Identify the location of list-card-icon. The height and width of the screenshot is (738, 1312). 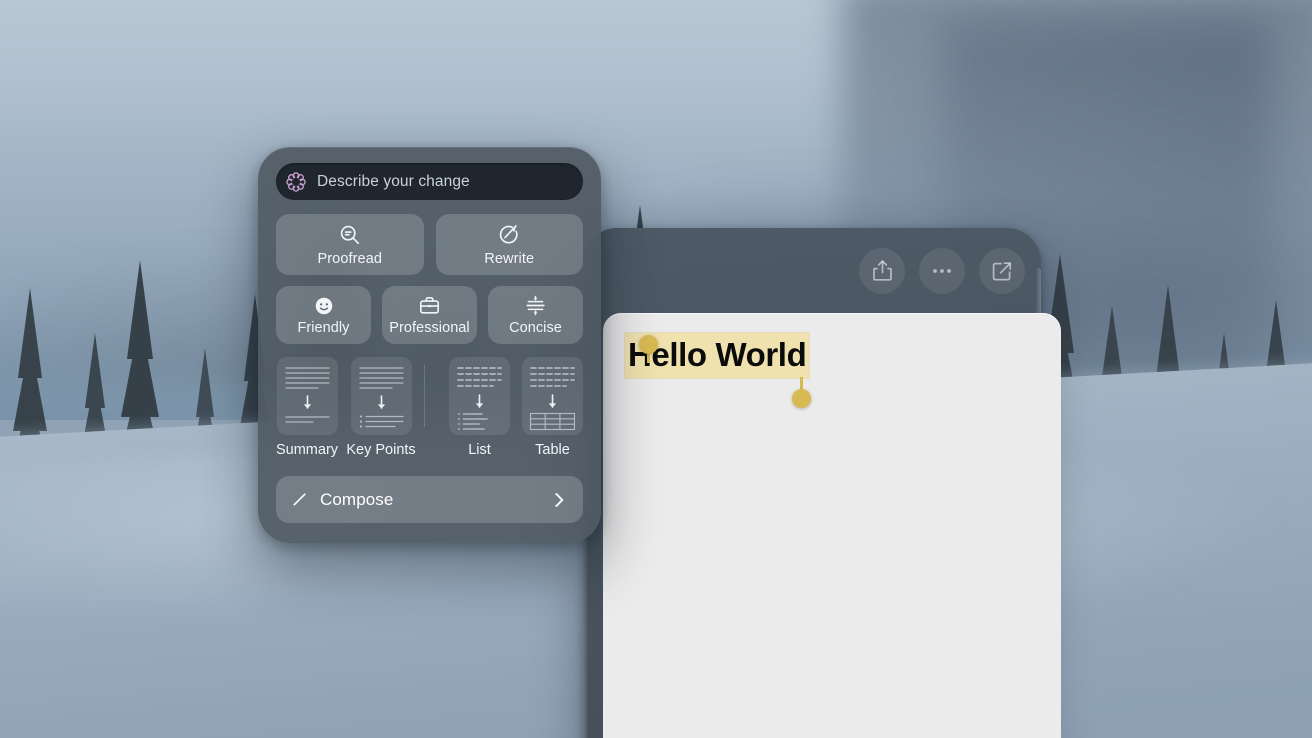
(479, 396).